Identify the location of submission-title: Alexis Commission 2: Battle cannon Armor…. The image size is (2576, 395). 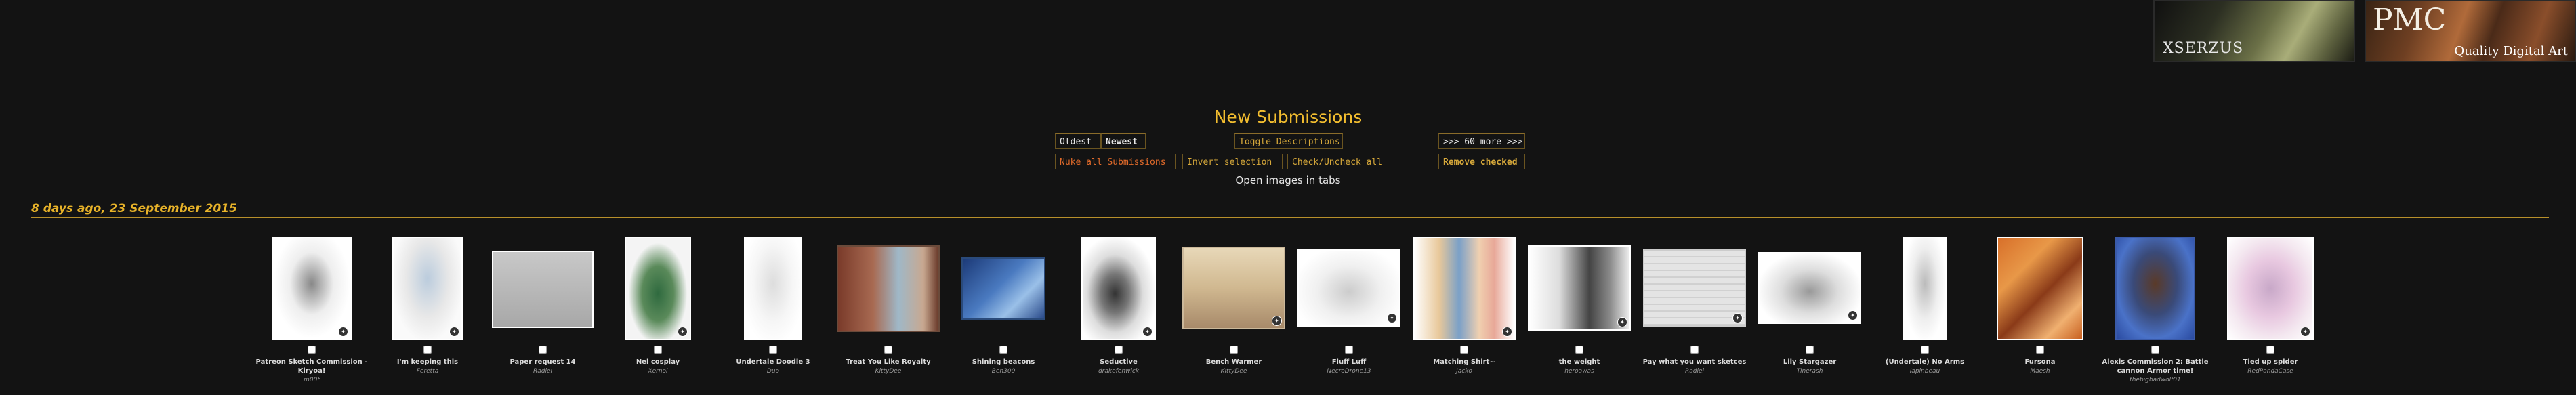
(2155, 366).